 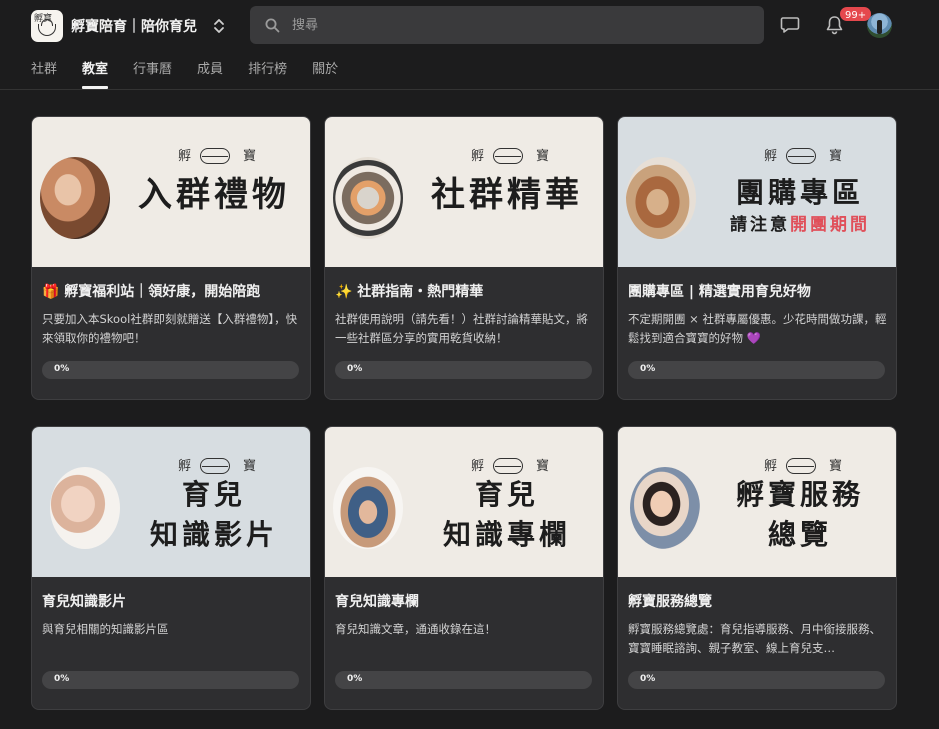 What do you see at coordinates (105, 629) in the screenshot?
I see `course-description: 與育兒相關的知識影片區` at bounding box center [105, 629].